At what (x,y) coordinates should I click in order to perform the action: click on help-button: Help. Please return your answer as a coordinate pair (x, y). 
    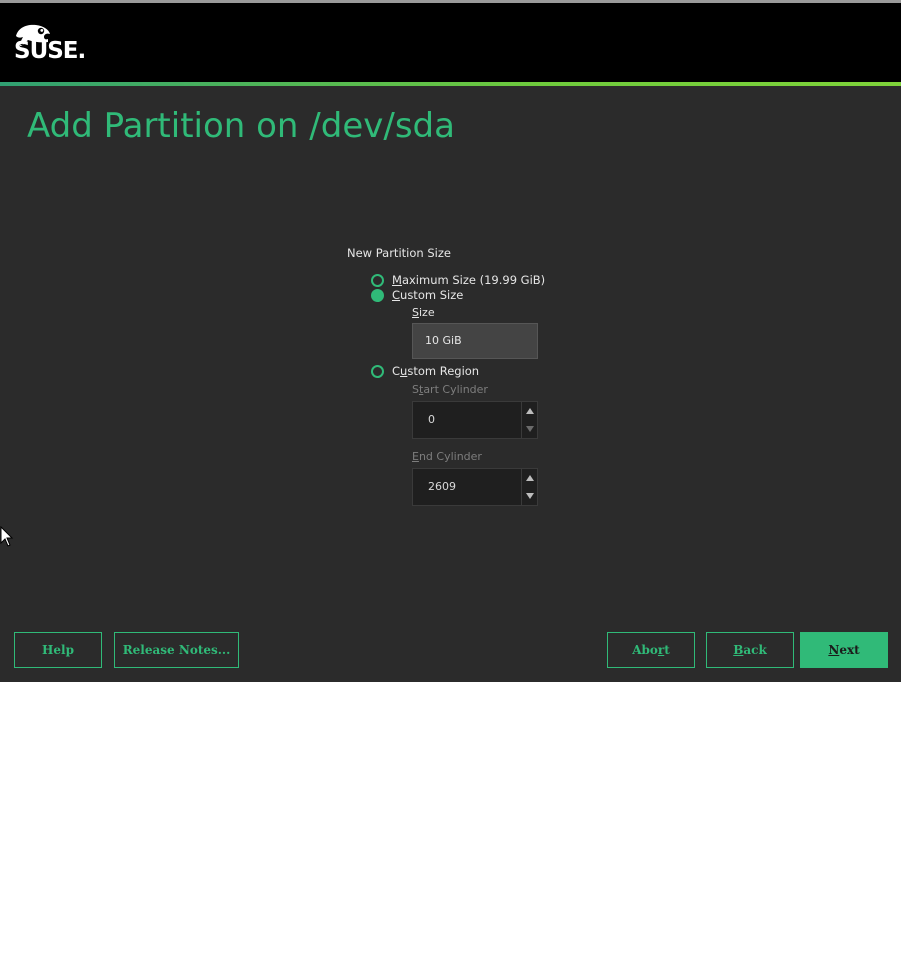
    Looking at the image, I should click on (58, 650).